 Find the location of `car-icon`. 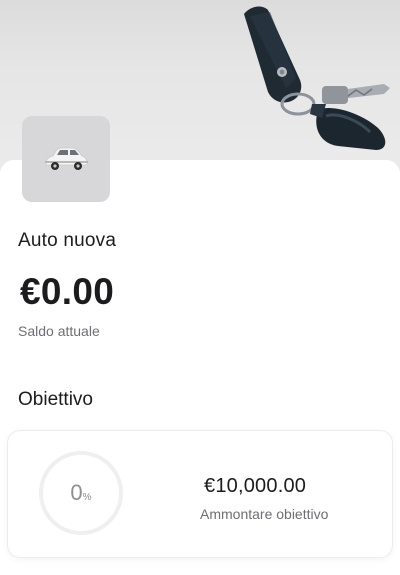

car-icon is located at coordinates (66, 158).